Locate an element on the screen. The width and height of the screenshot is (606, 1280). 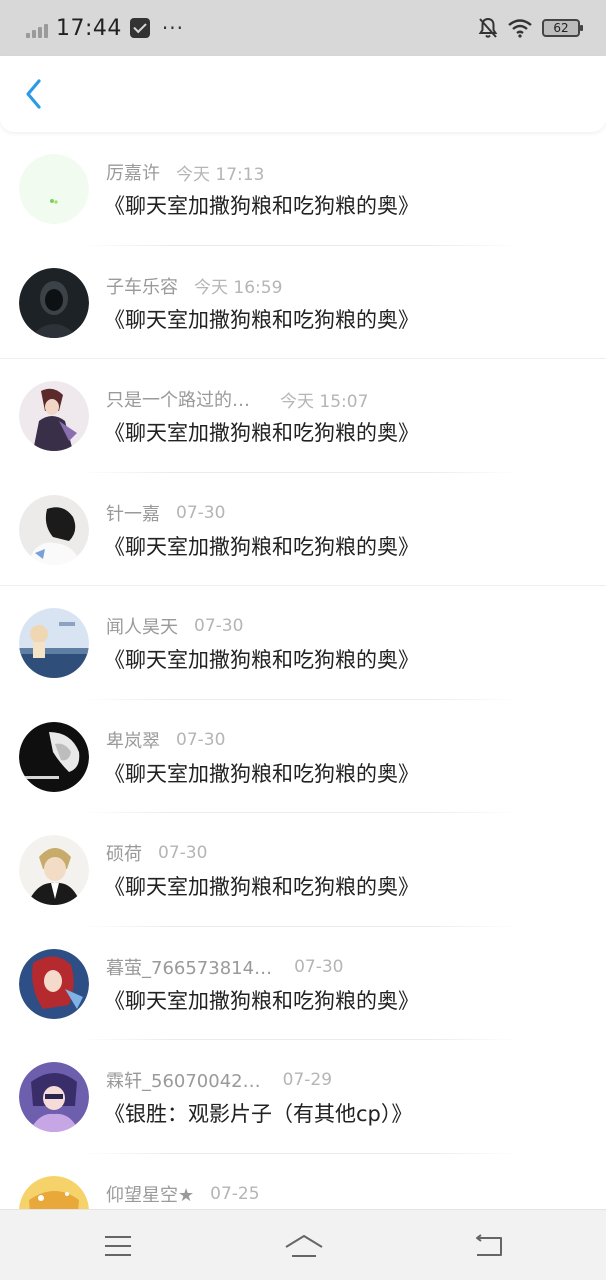
item-name: 针一嘉 is located at coordinates (133, 514).